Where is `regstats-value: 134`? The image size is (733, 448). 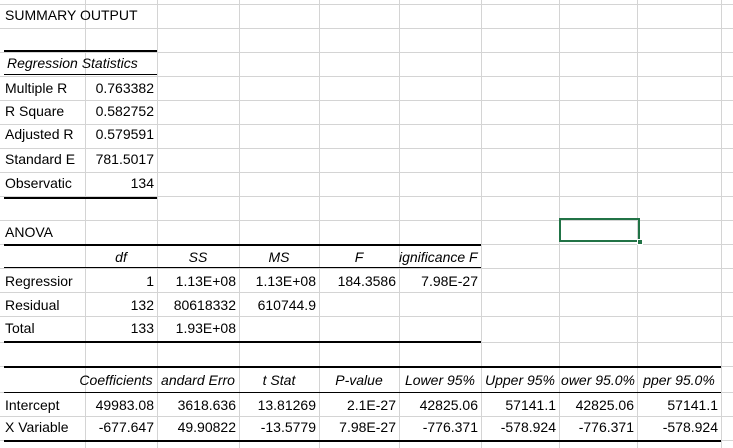 regstats-value: 134 is located at coordinates (142, 183).